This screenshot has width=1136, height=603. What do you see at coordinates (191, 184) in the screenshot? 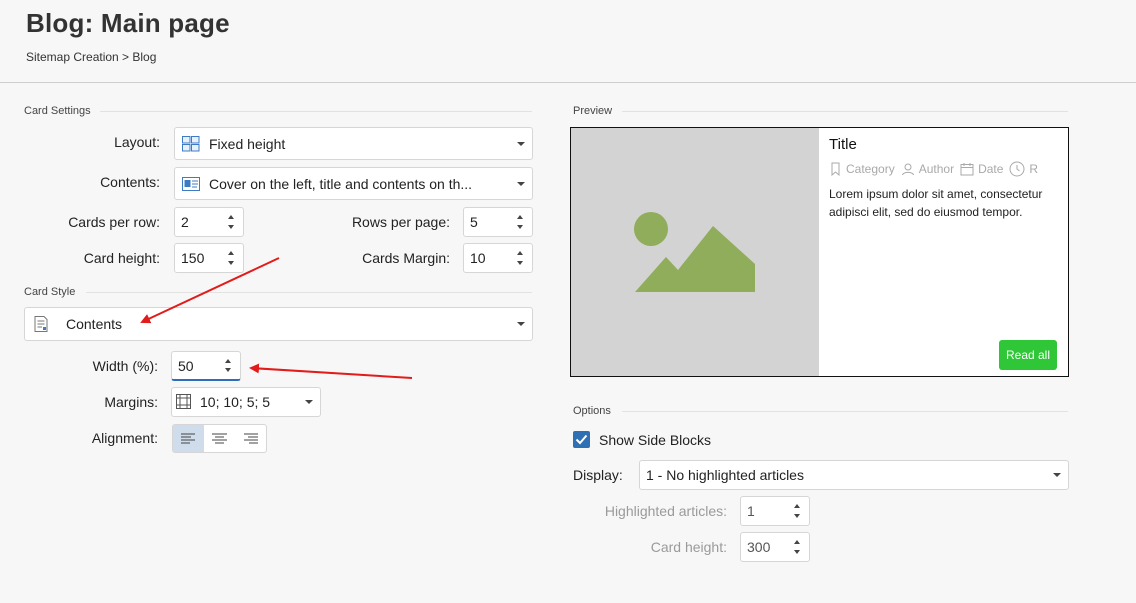
I see `image-text-card-icon` at bounding box center [191, 184].